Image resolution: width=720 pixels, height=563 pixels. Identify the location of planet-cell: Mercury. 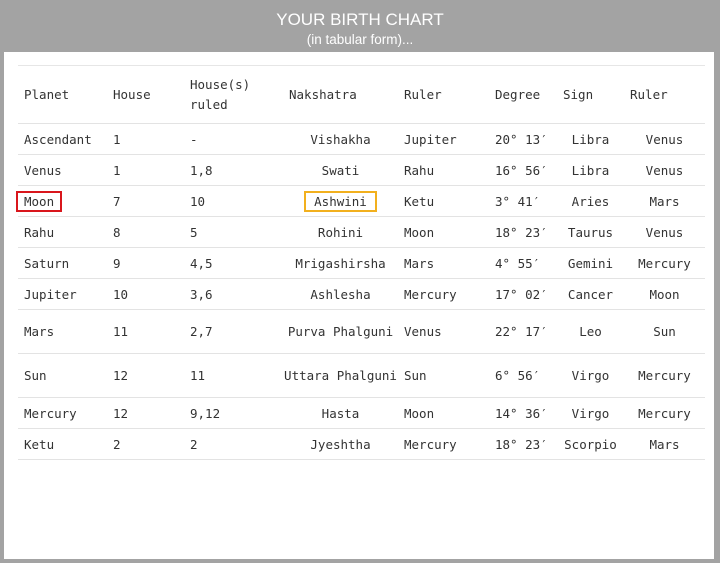
(62, 413).